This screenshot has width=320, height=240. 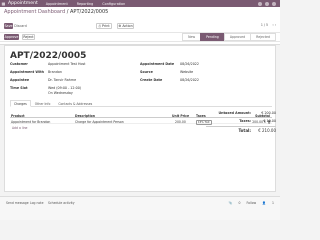 What do you see at coordinates (36, 203) in the screenshot?
I see `log-note-button: Log note` at bounding box center [36, 203].